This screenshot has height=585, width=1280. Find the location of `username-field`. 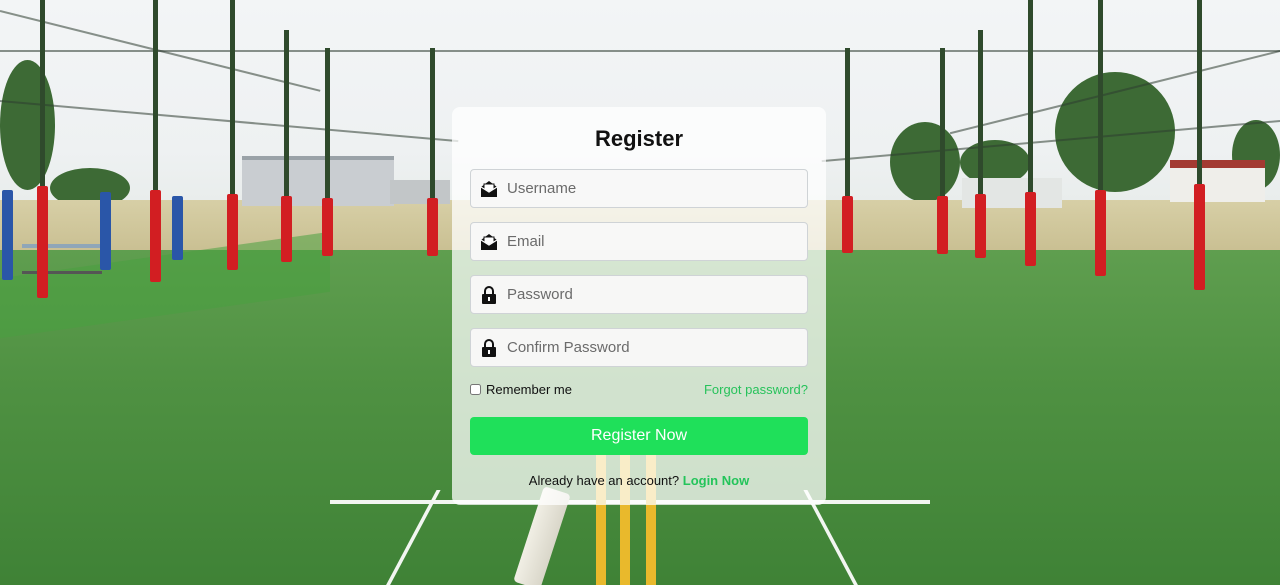

username-field is located at coordinates (639, 188).